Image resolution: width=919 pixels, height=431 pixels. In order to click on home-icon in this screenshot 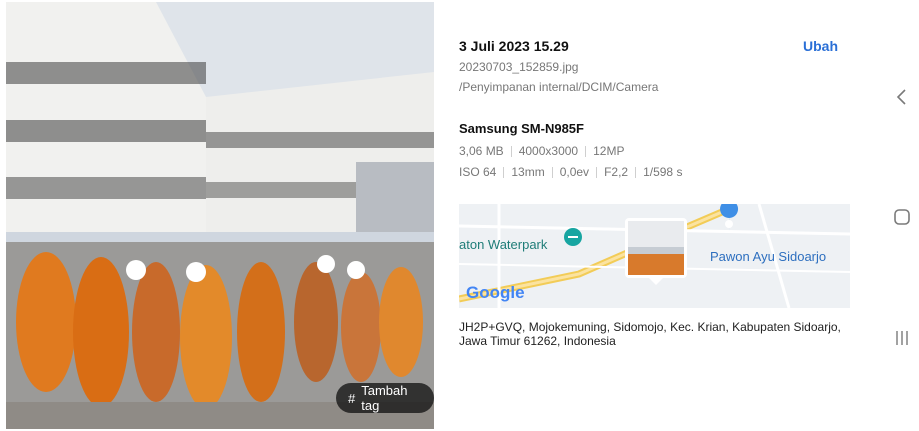, I will do `click(902, 217)`.